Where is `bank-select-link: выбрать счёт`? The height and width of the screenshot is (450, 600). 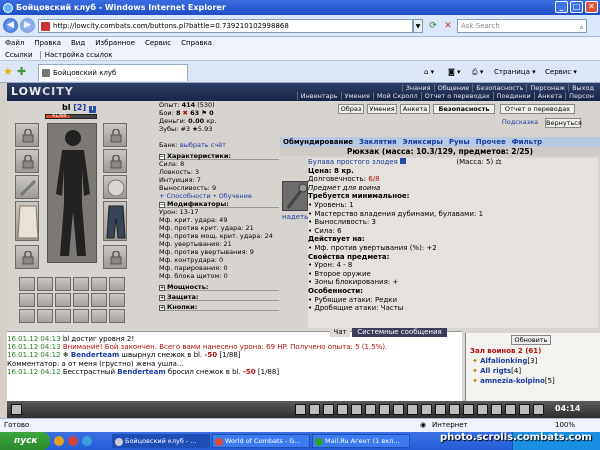
bank-select-link: выбрать счёт is located at coordinates (203, 145).